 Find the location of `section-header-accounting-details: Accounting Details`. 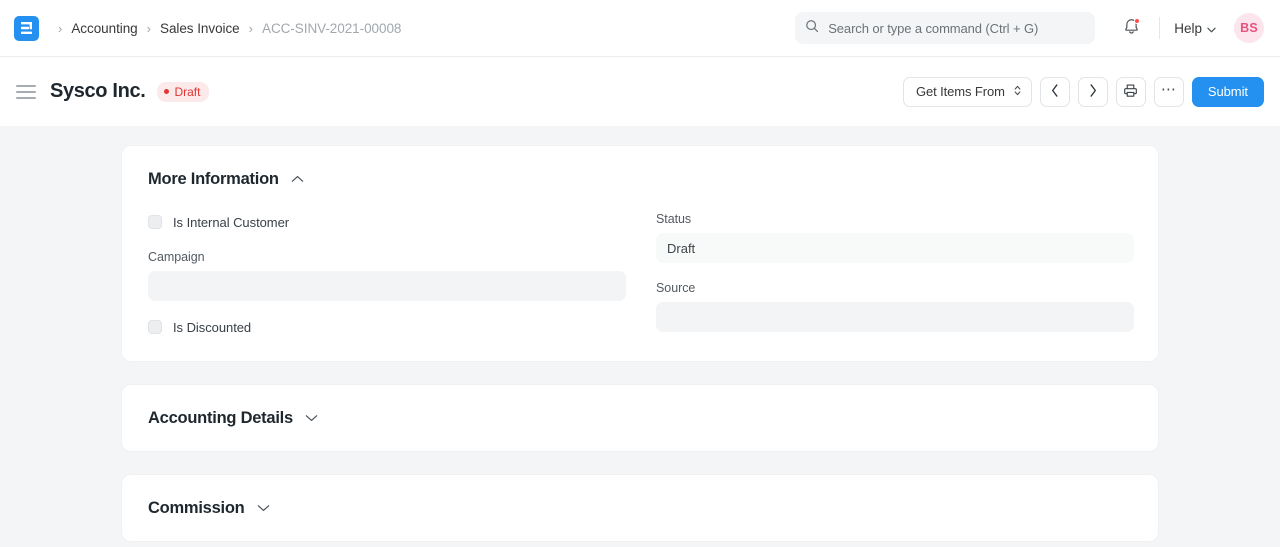

section-header-accounting-details: Accounting Details is located at coordinates (640, 418).